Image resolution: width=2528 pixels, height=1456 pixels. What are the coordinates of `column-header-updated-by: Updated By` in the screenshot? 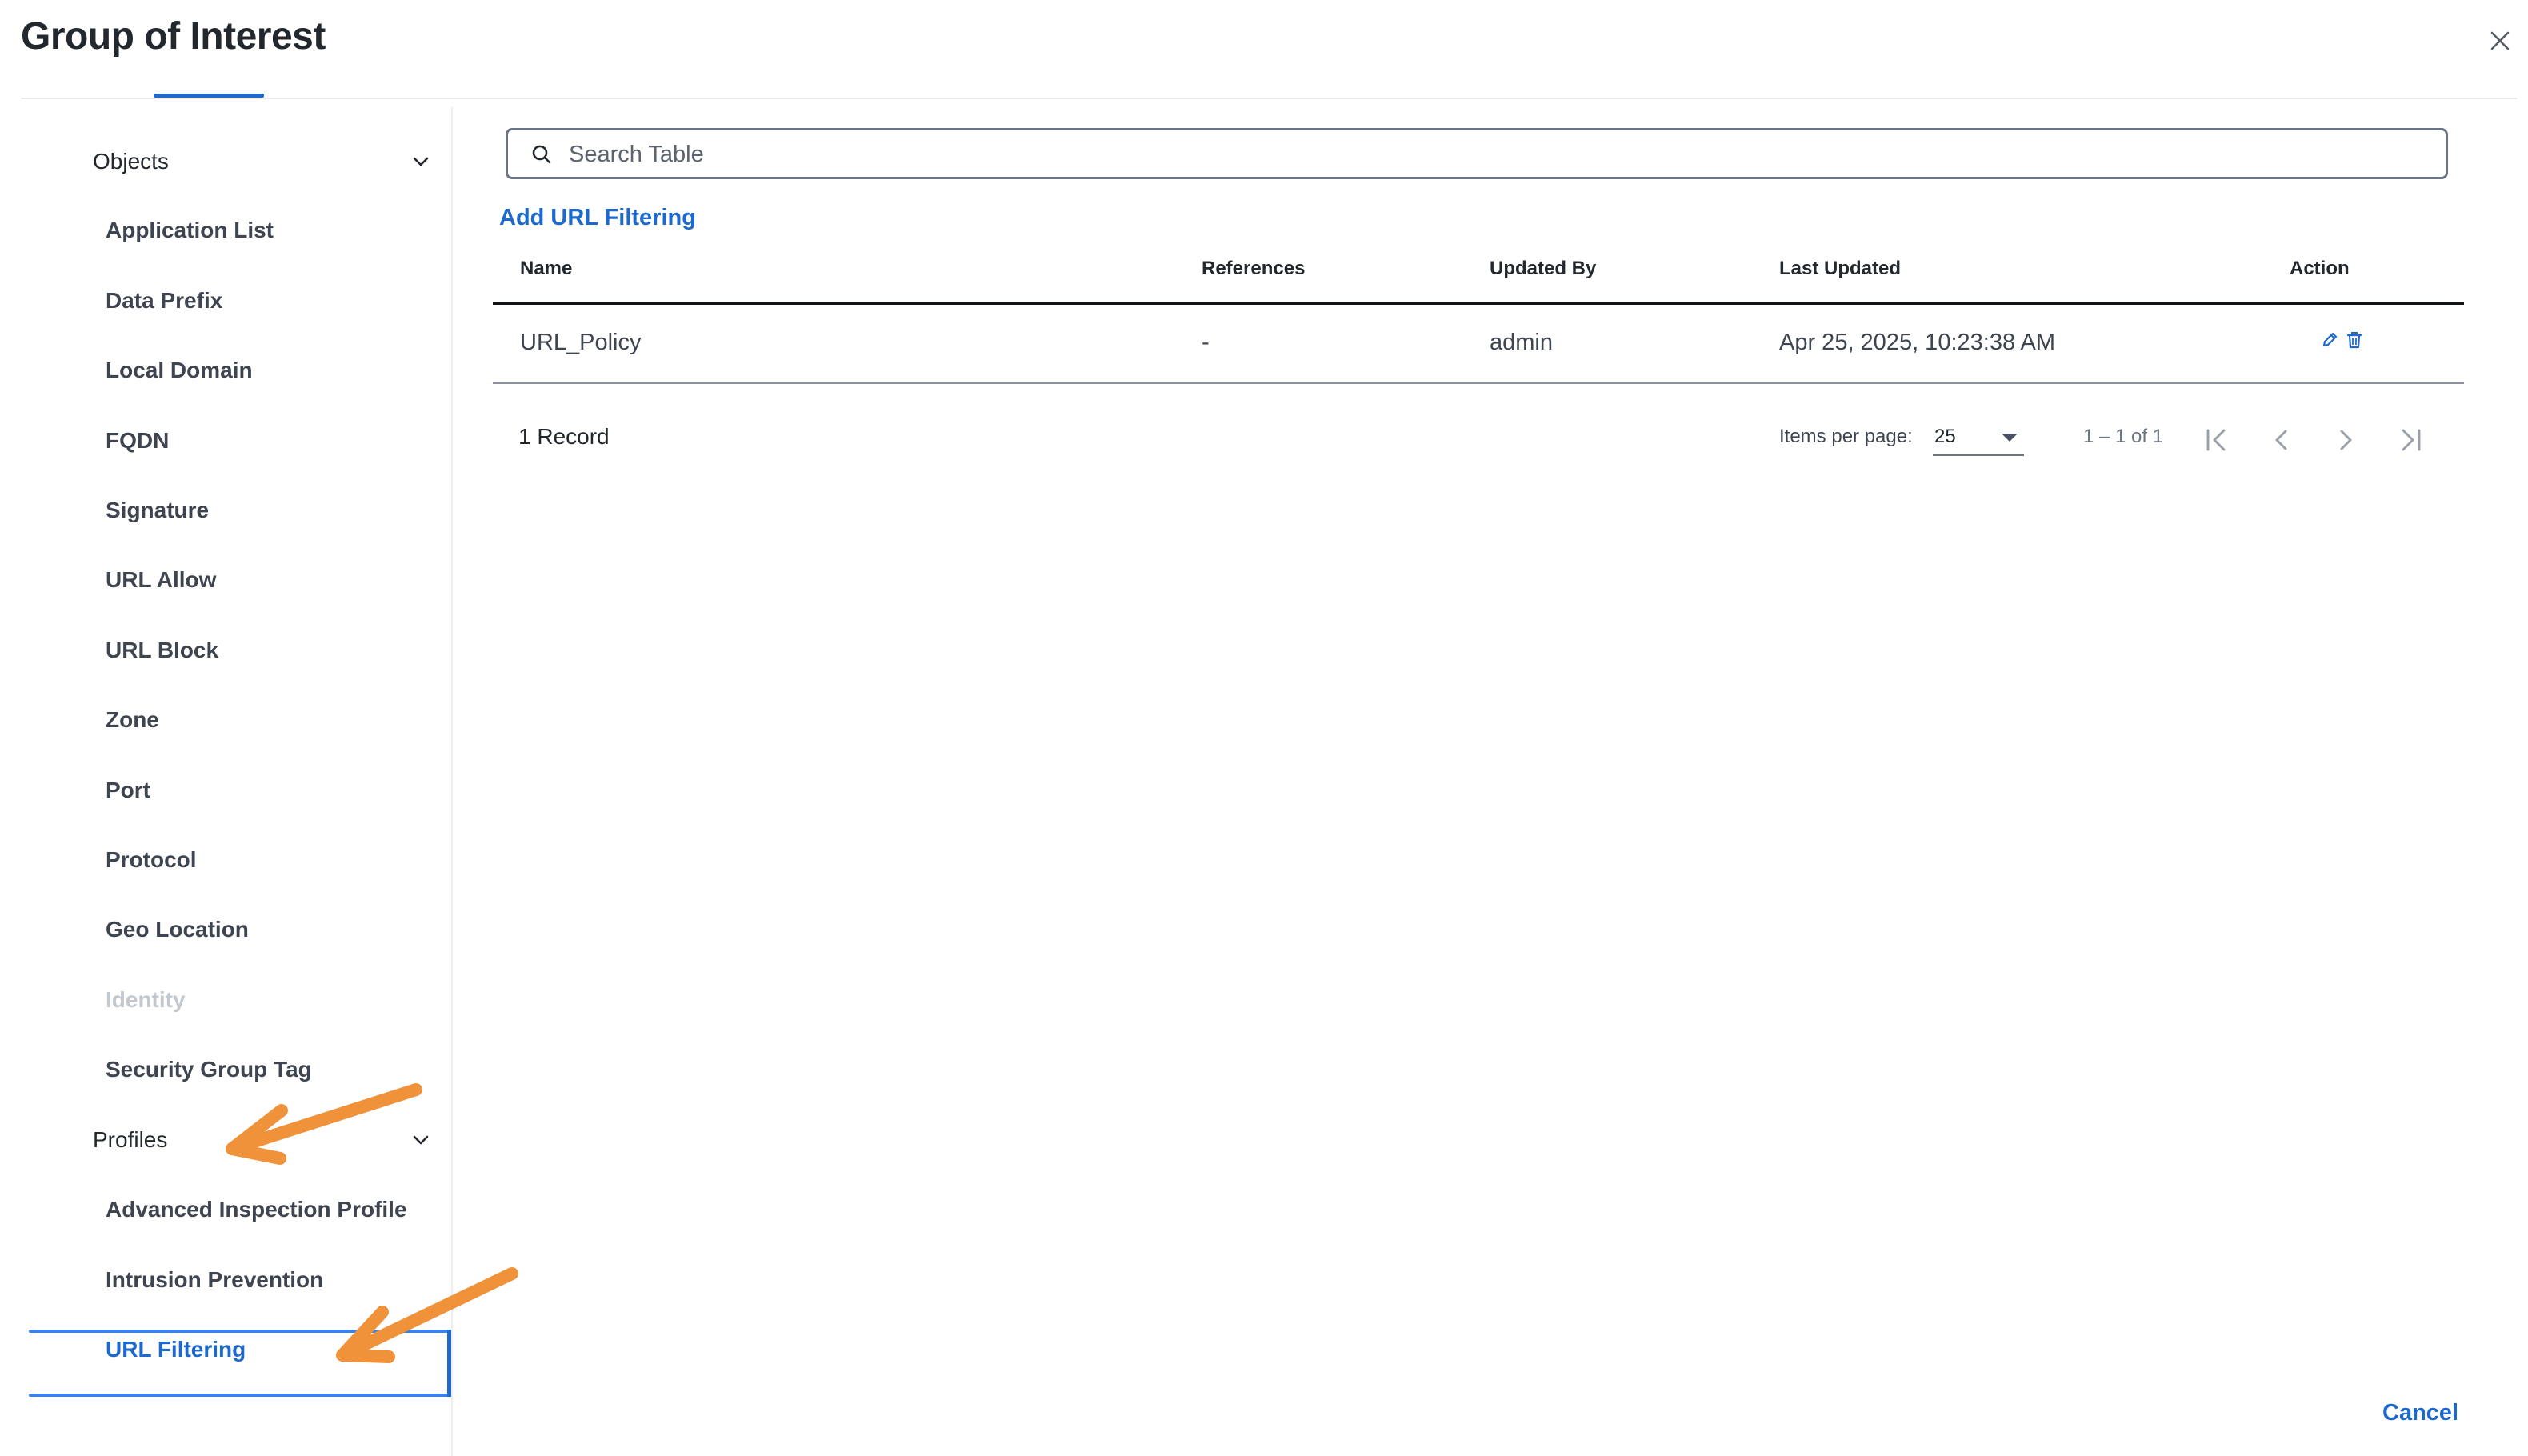 It's located at (1543, 269).